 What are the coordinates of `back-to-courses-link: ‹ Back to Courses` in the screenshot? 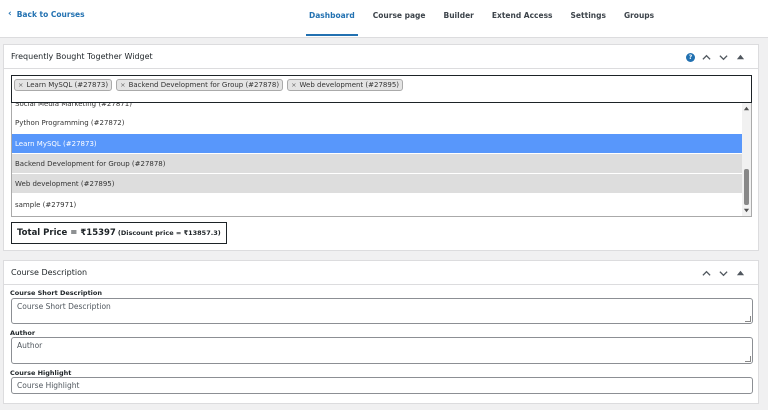 It's located at (46, 14).